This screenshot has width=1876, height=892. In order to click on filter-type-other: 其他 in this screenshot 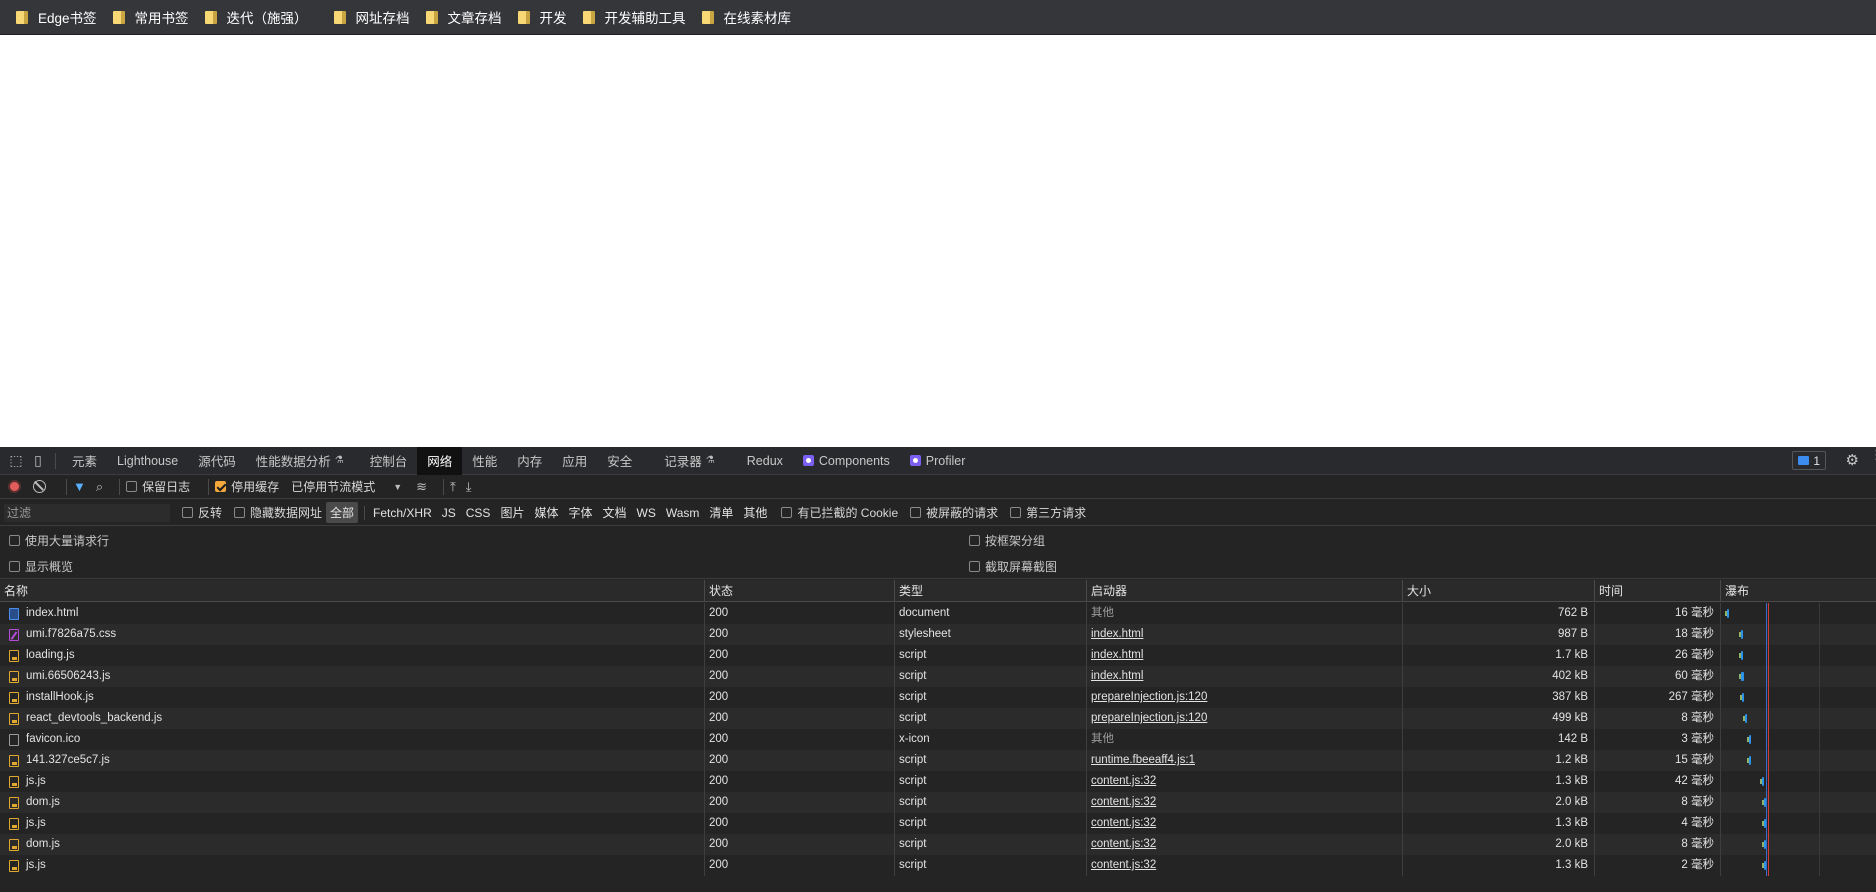, I will do `click(755, 512)`.